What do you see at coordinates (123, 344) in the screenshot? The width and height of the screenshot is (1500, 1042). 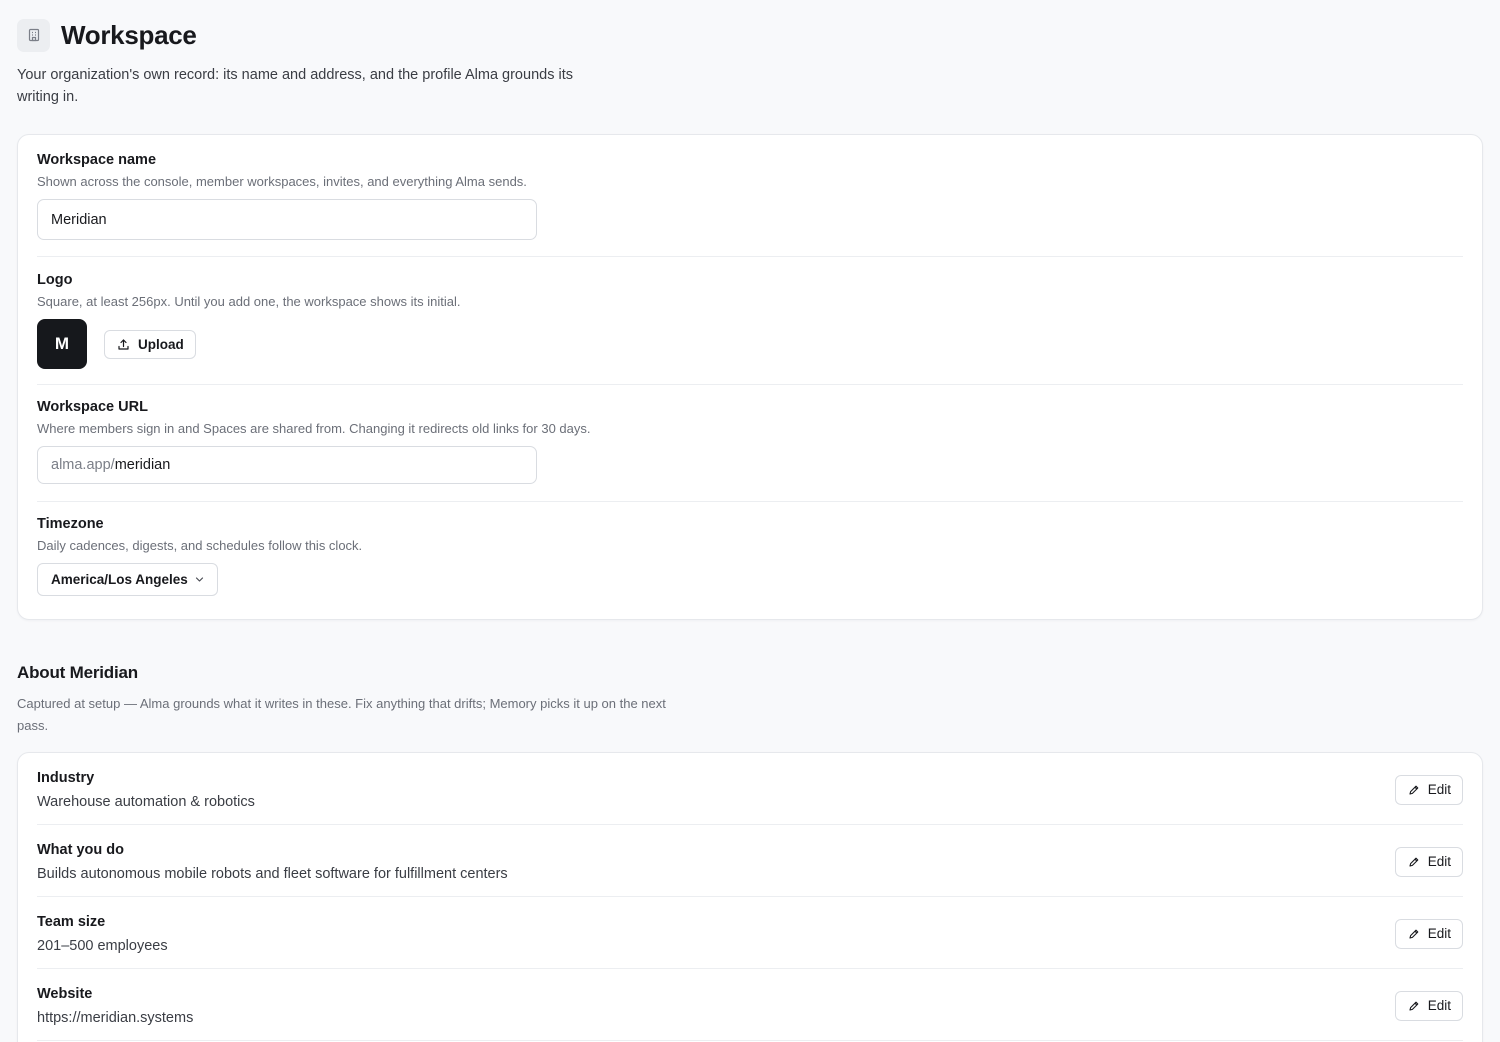 I see `upload-icon` at bounding box center [123, 344].